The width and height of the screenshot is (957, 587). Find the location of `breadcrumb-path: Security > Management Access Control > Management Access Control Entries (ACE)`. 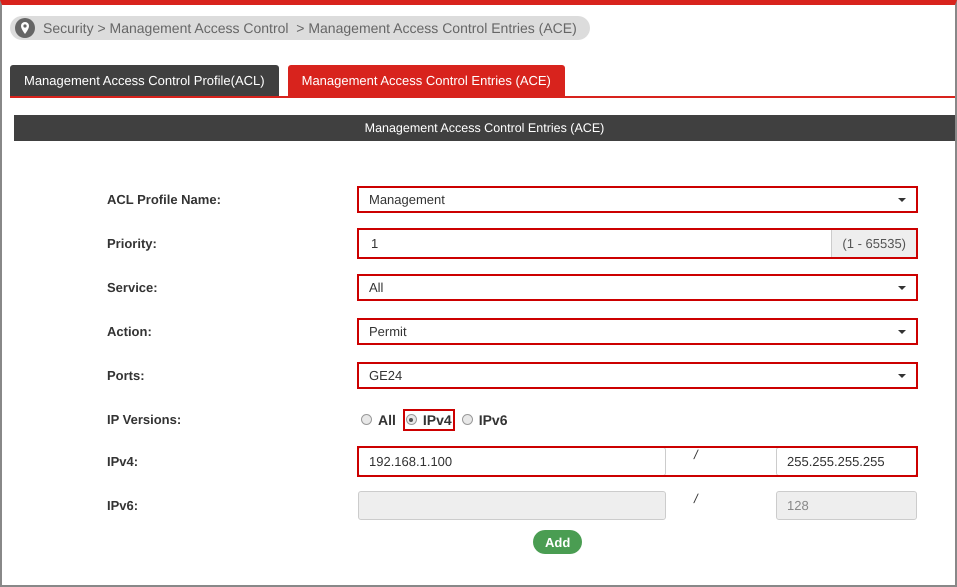

breadcrumb-path: Security > Management Access Control > Management Access Control Entries (ACE) is located at coordinates (310, 28).